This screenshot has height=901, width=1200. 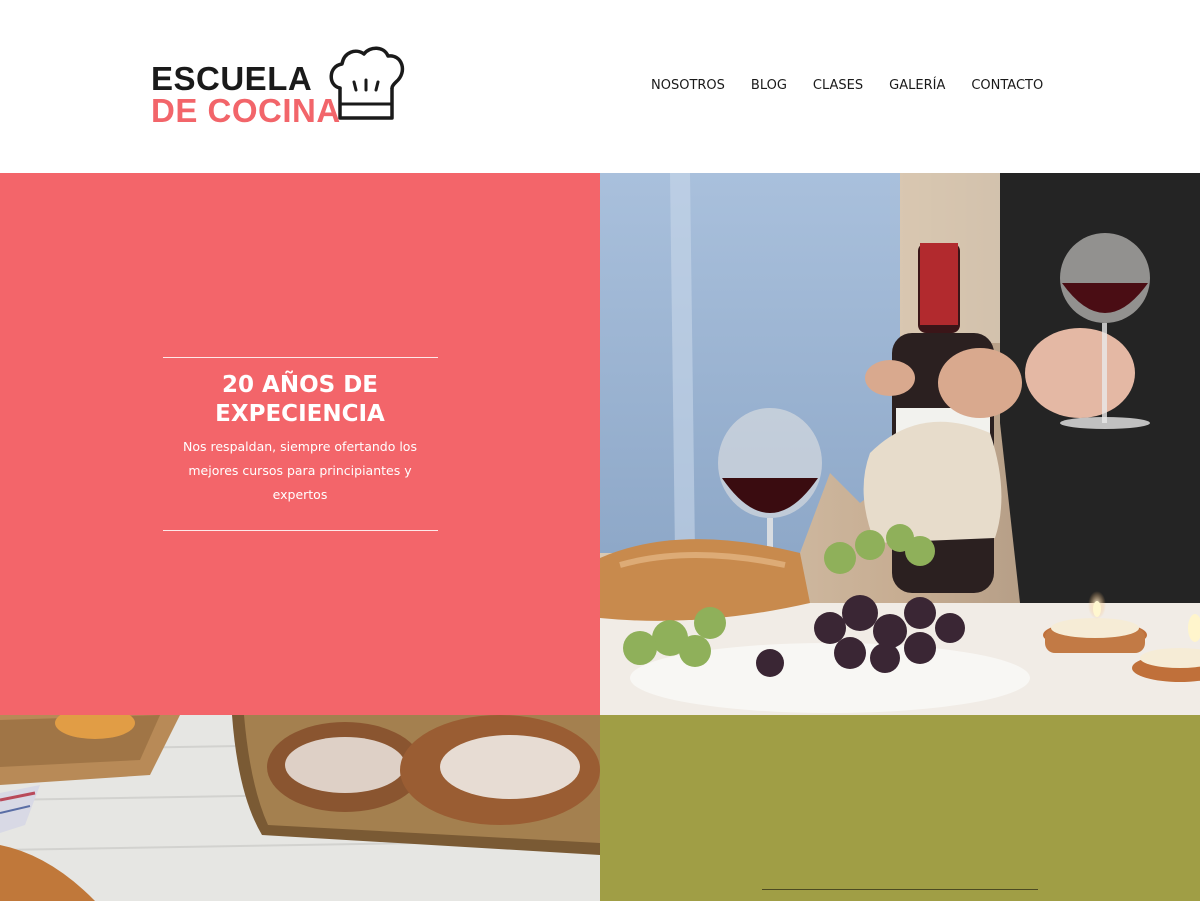 What do you see at coordinates (300, 414) in the screenshot?
I see `experience-title-line2: EXPECIENCIA` at bounding box center [300, 414].